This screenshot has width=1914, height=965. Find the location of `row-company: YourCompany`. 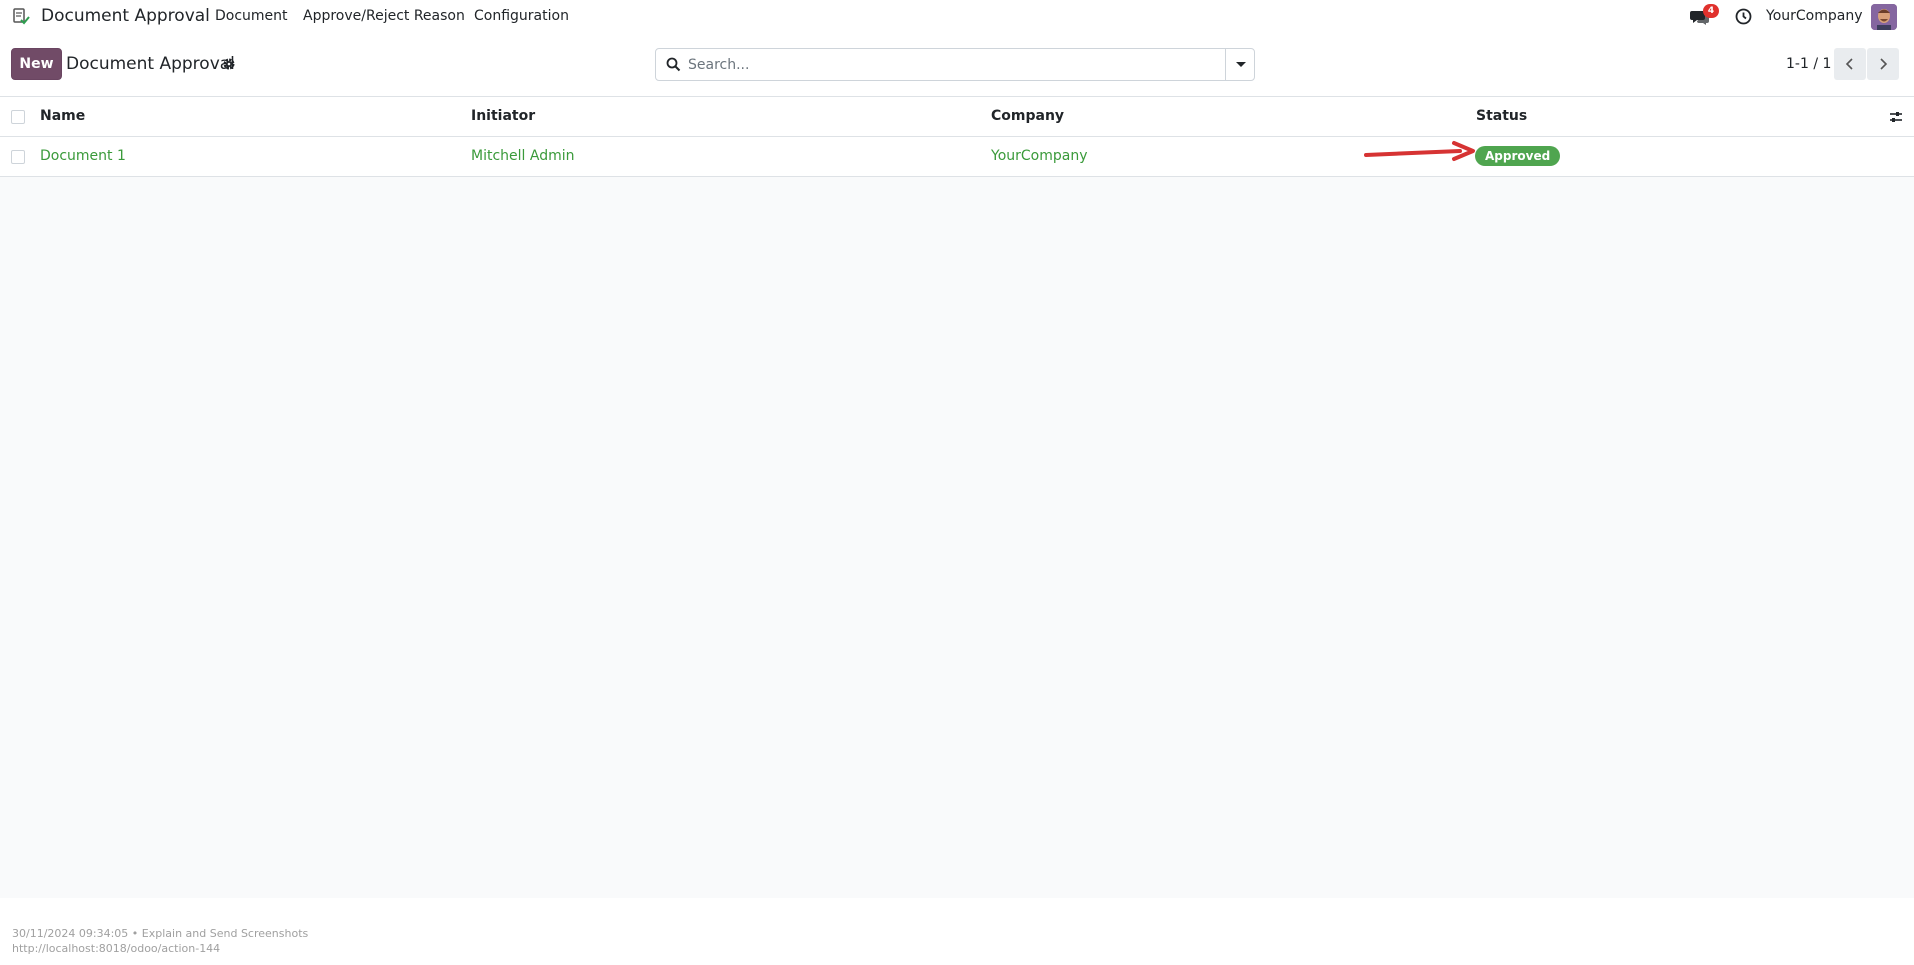

row-company: YourCompany is located at coordinates (1039, 156).